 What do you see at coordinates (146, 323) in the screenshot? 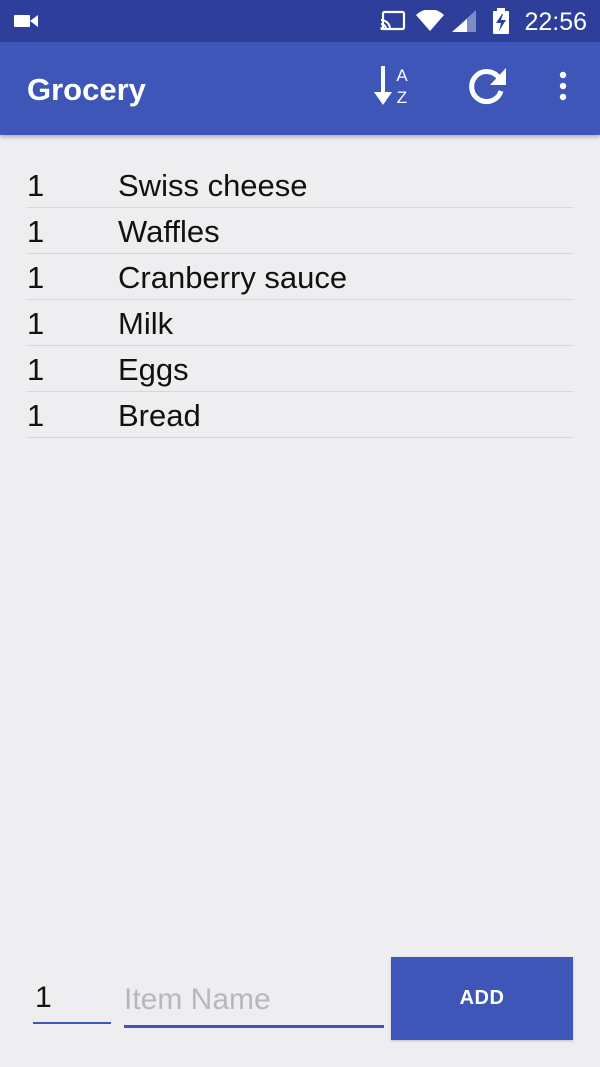
I see `item-name: Milk` at bounding box center [146, 323].